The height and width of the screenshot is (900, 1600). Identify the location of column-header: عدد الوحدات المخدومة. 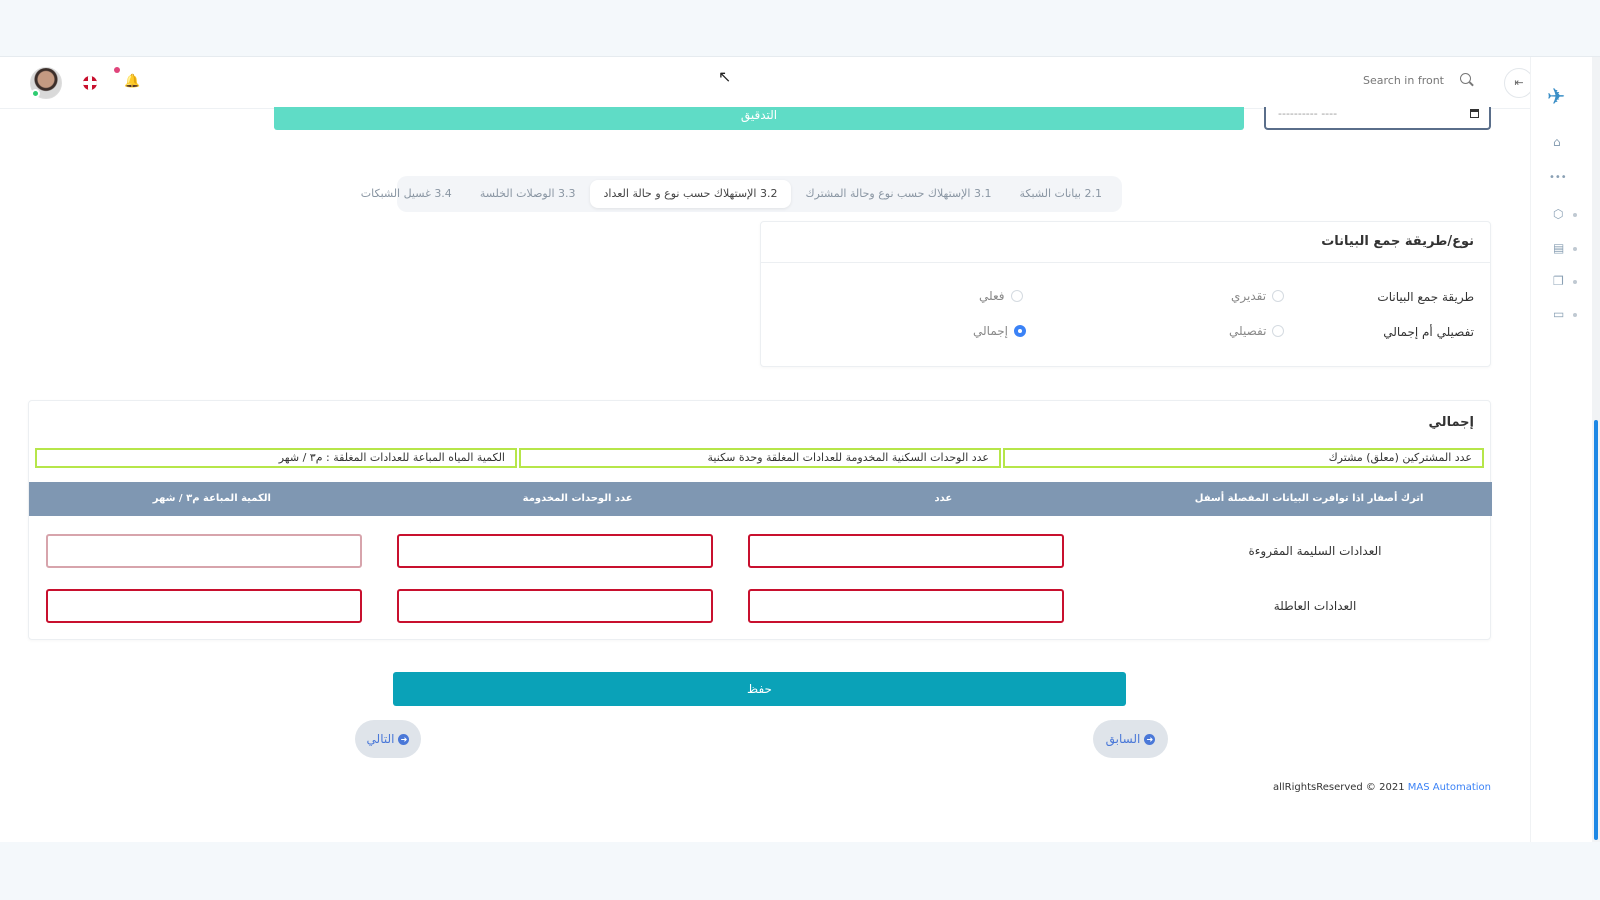
(577, 498).